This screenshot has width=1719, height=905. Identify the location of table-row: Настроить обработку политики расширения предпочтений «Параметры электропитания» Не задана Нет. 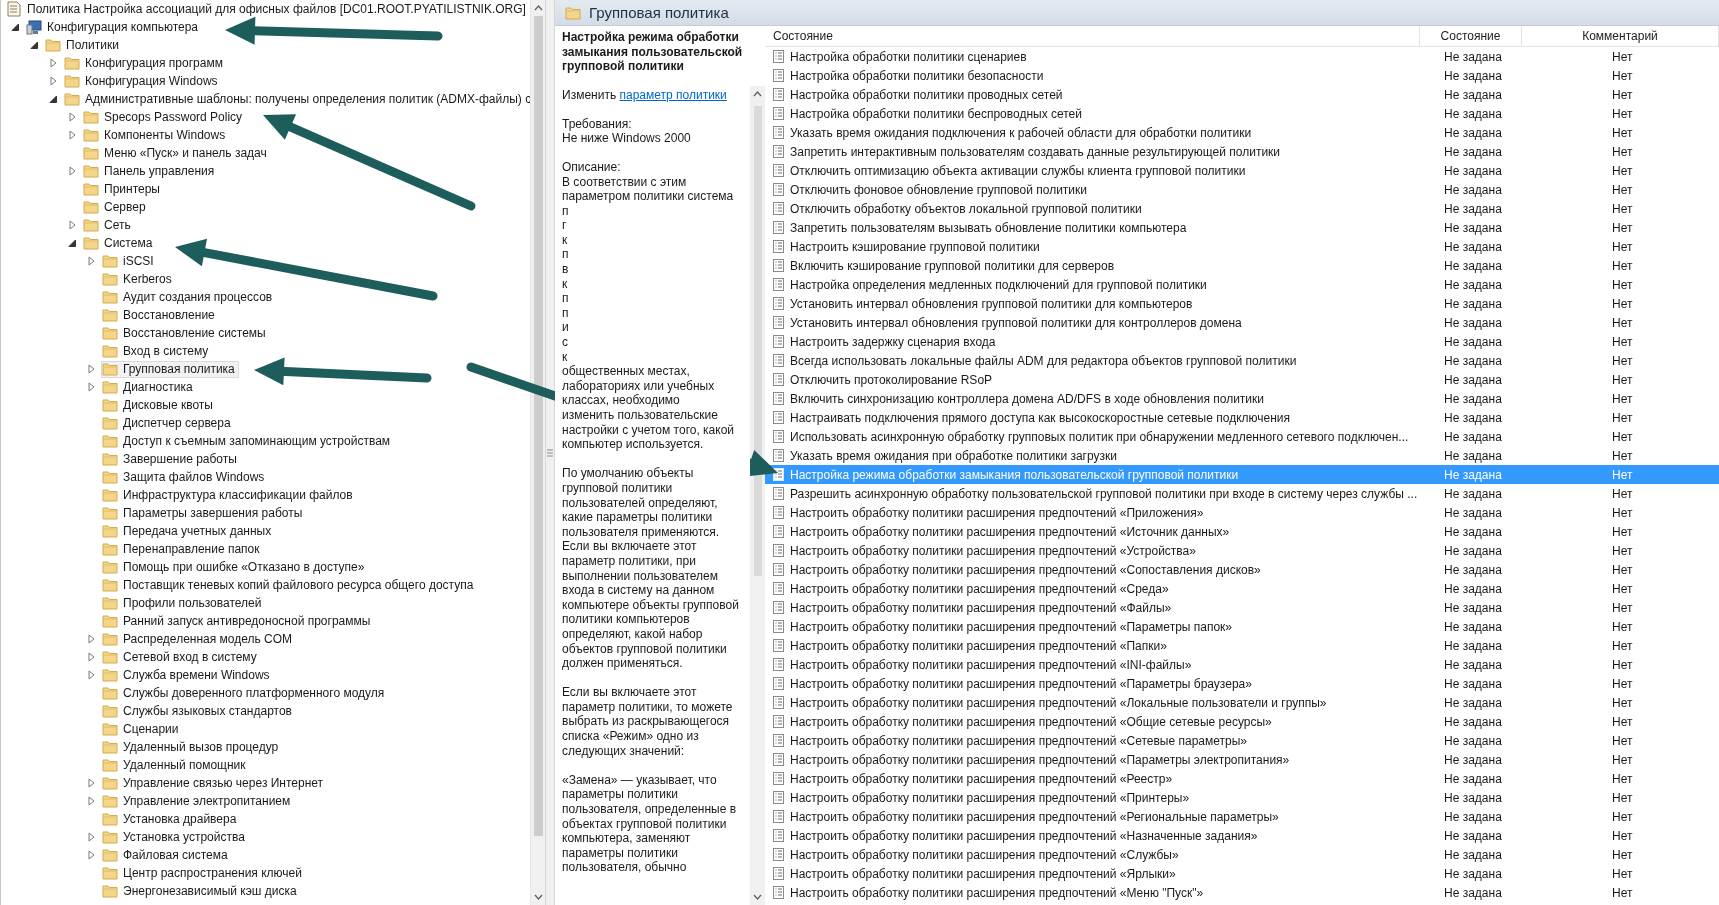
(1242, 759).